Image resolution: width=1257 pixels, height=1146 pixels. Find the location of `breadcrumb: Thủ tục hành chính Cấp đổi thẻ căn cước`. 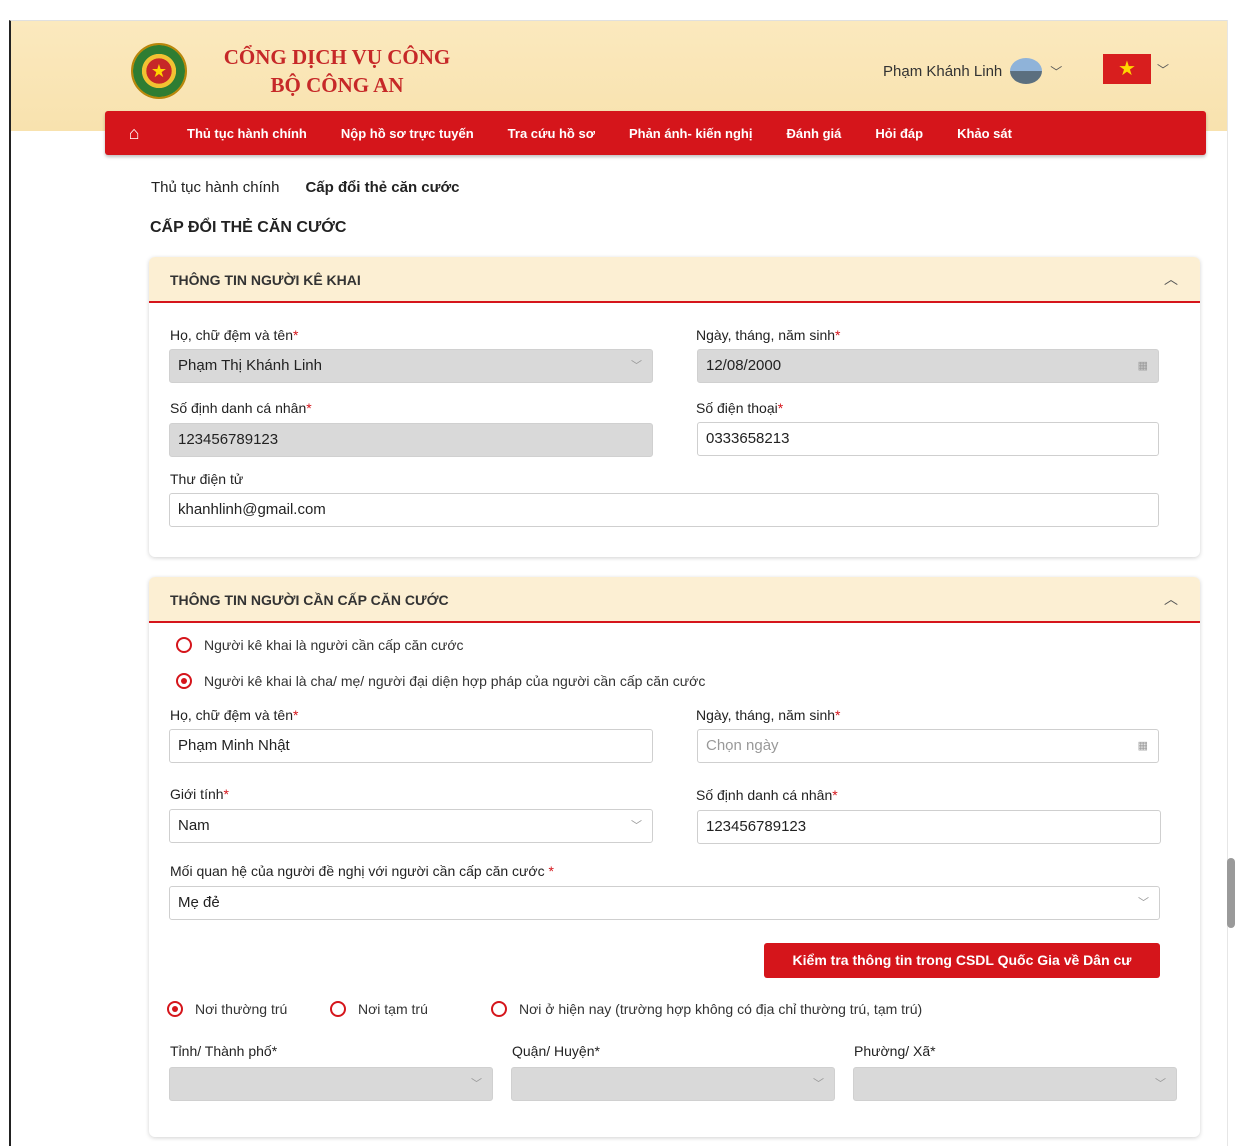

breadcrumb: Thủ tục hành chính Cấp đổi thẻ căn cước is located at coordinates (305, 187).